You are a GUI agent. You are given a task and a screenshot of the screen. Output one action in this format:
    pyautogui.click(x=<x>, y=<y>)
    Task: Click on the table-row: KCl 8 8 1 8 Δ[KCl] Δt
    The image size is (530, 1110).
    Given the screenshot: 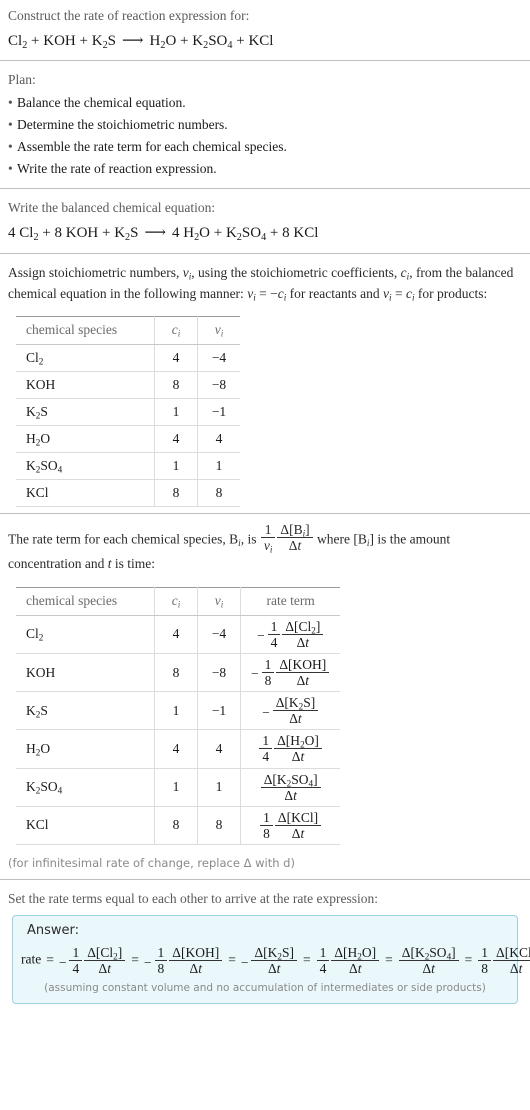 What is the action you would take?
    pyautogui.click(x=178, y=826)
    